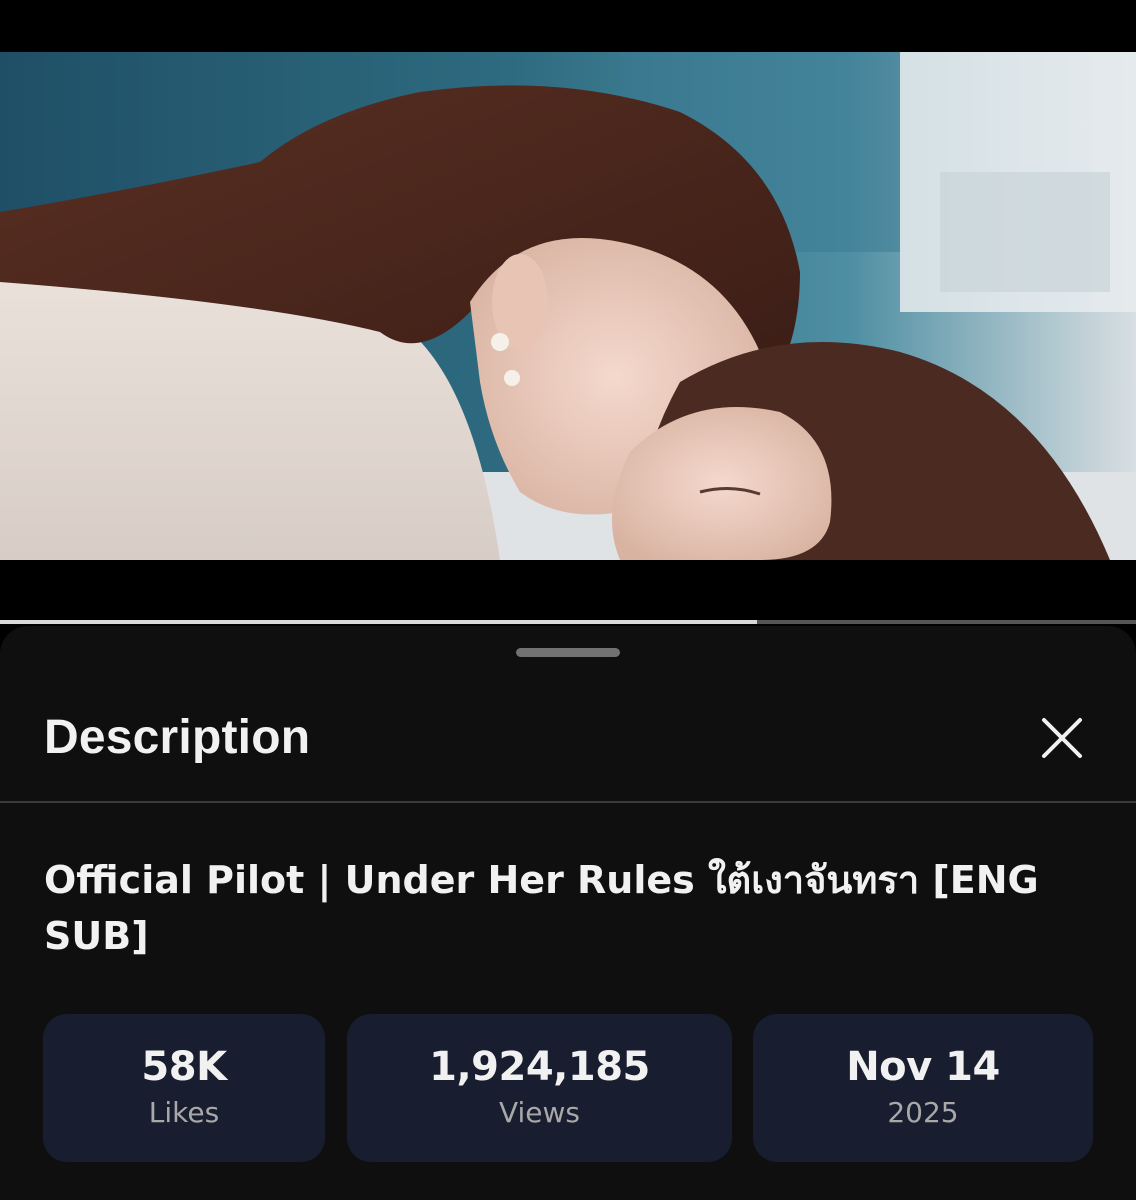 This screenshot has height=1200, width=1136. I want to click on views-stat-card: 1,924,185 Views, so click(539, 1088).